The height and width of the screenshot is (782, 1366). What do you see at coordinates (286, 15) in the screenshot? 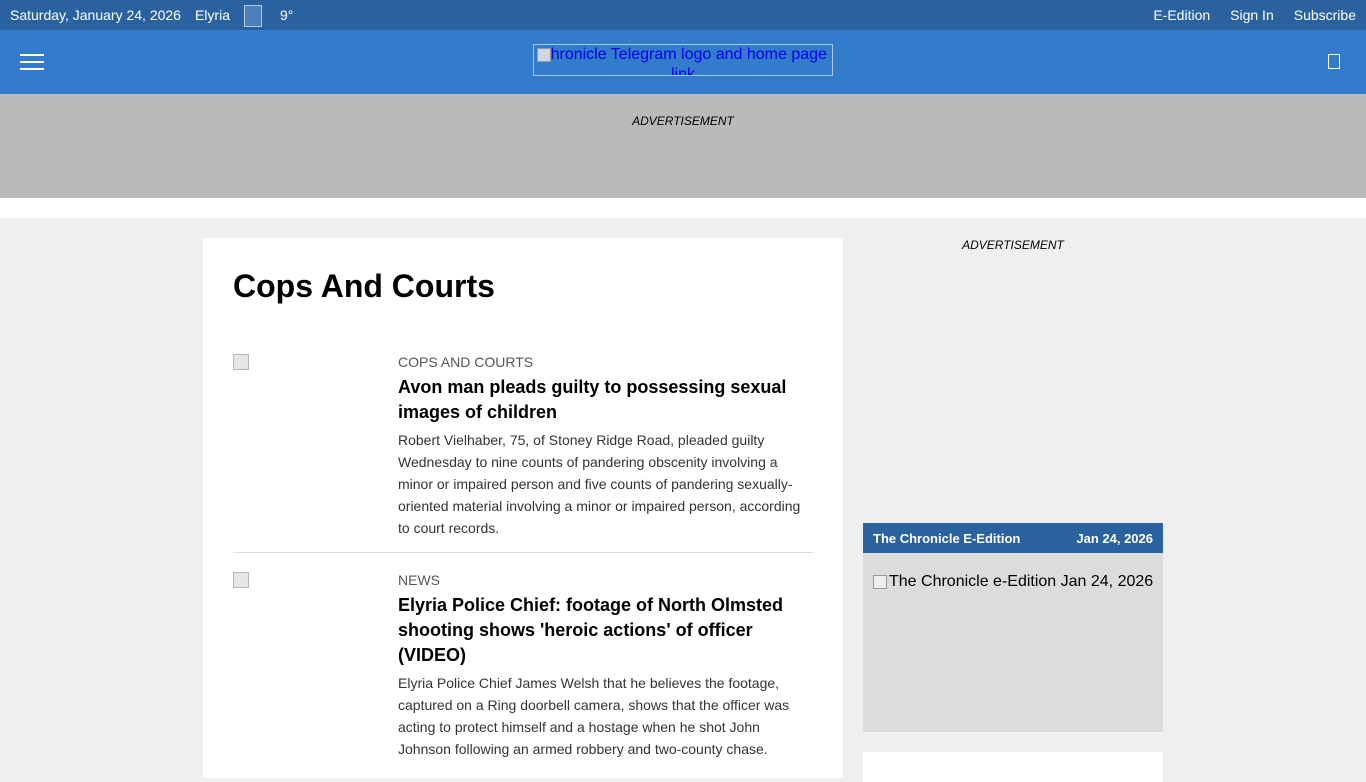
I see `weather-temperature: 9°` at bounding box center [286, 15].